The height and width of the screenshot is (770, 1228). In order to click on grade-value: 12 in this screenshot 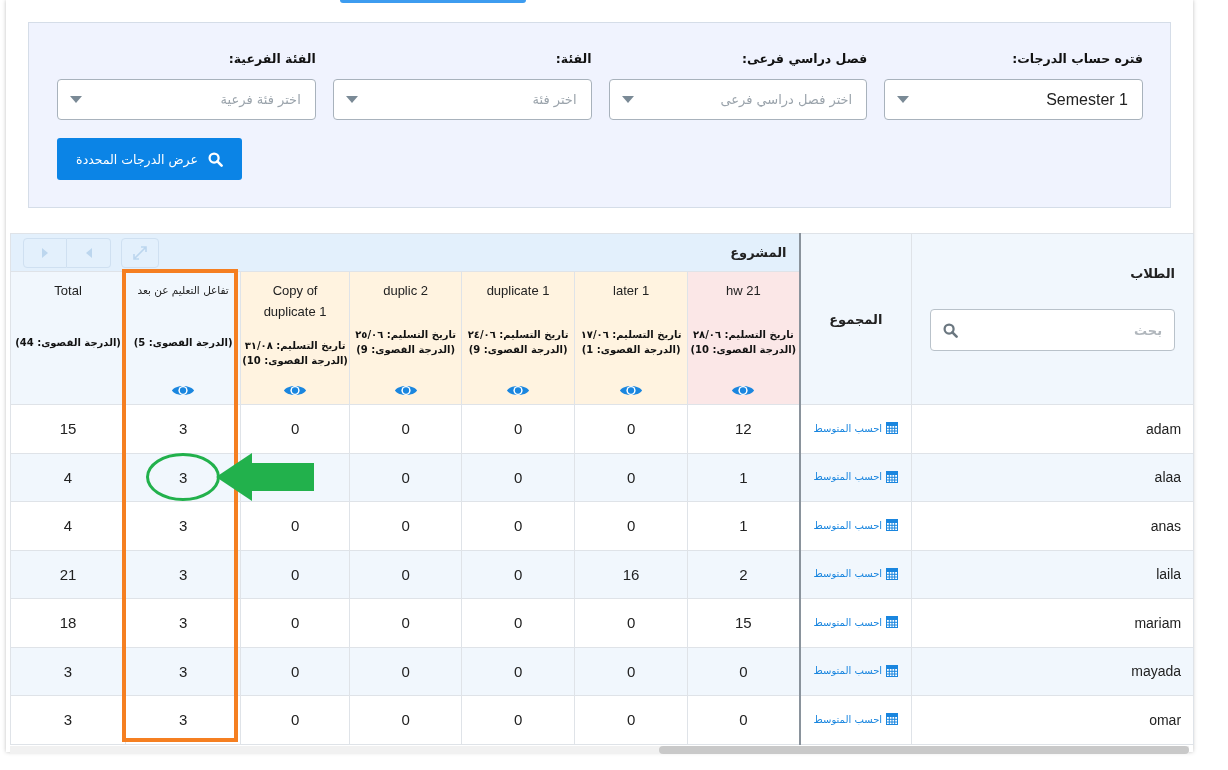, I will do `click(743, 429)`.